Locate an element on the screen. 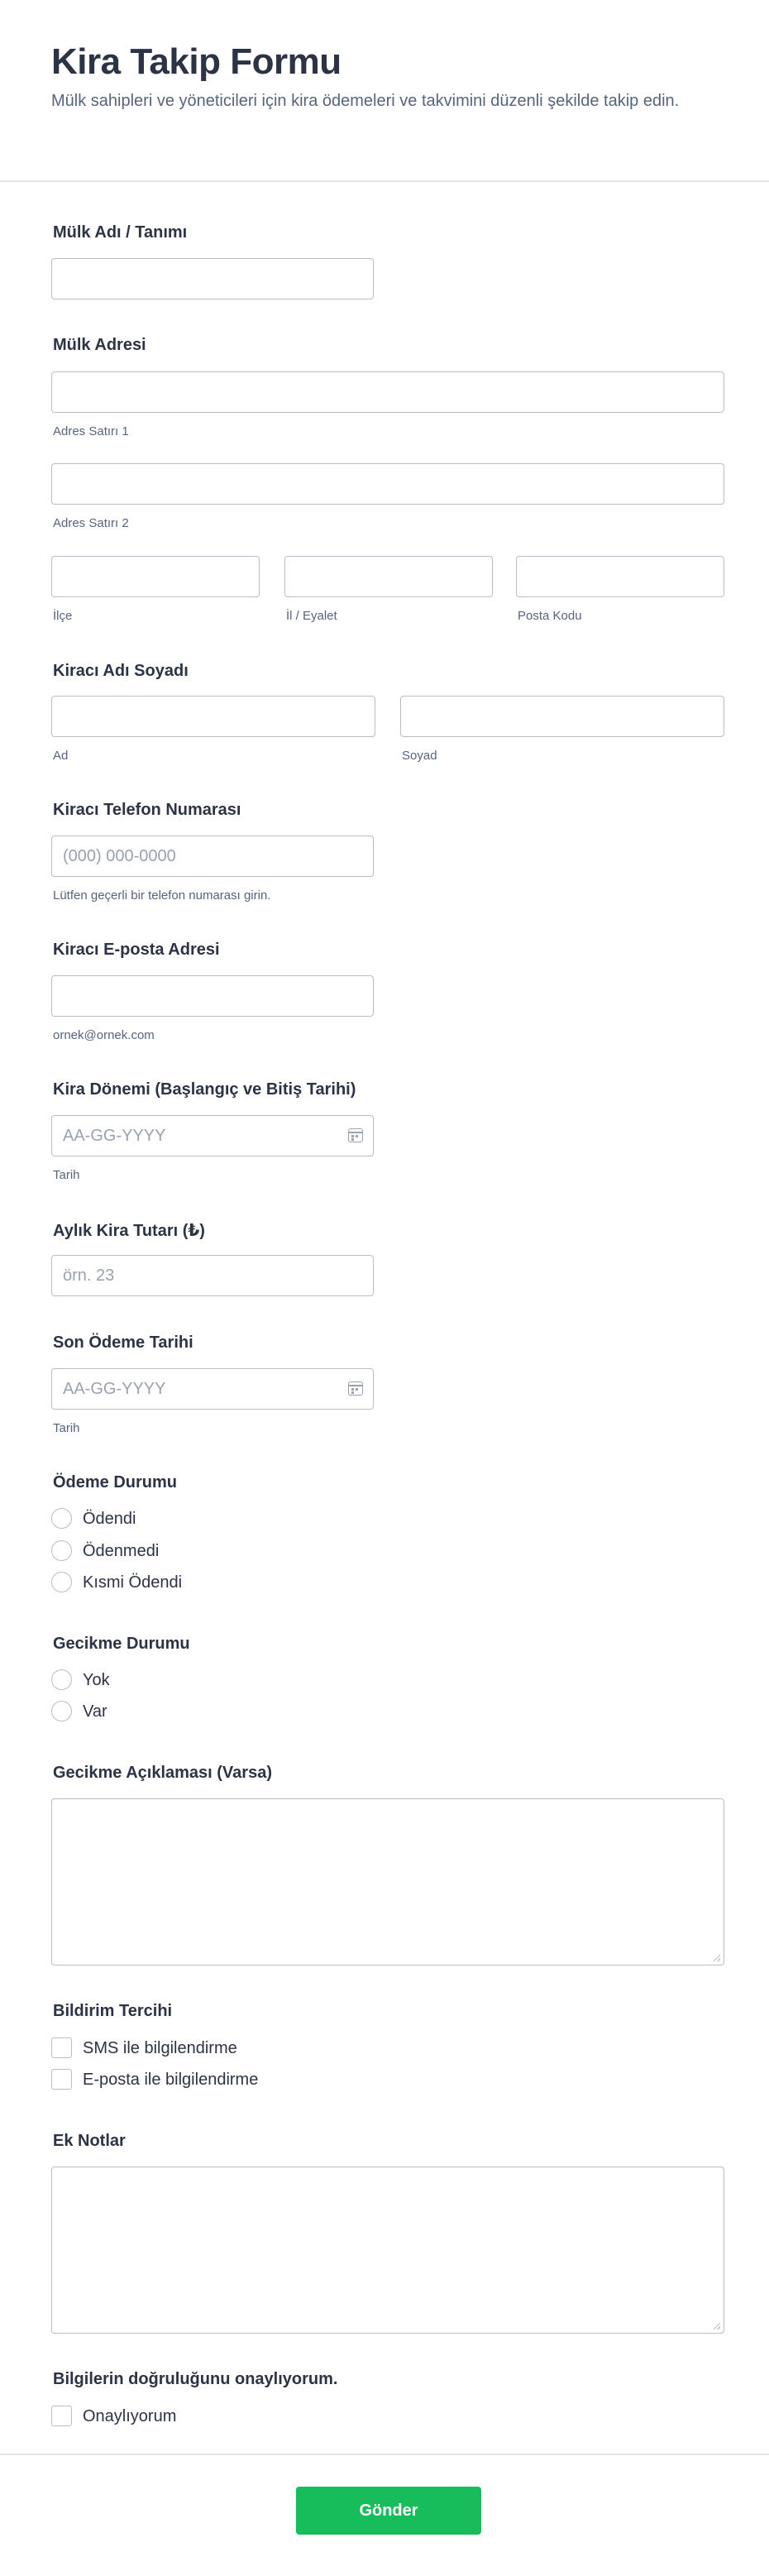 The image size is (769, 2576). tenant-name-label: Kiracı Adı Soyadı is located at coordinates (121, 671).